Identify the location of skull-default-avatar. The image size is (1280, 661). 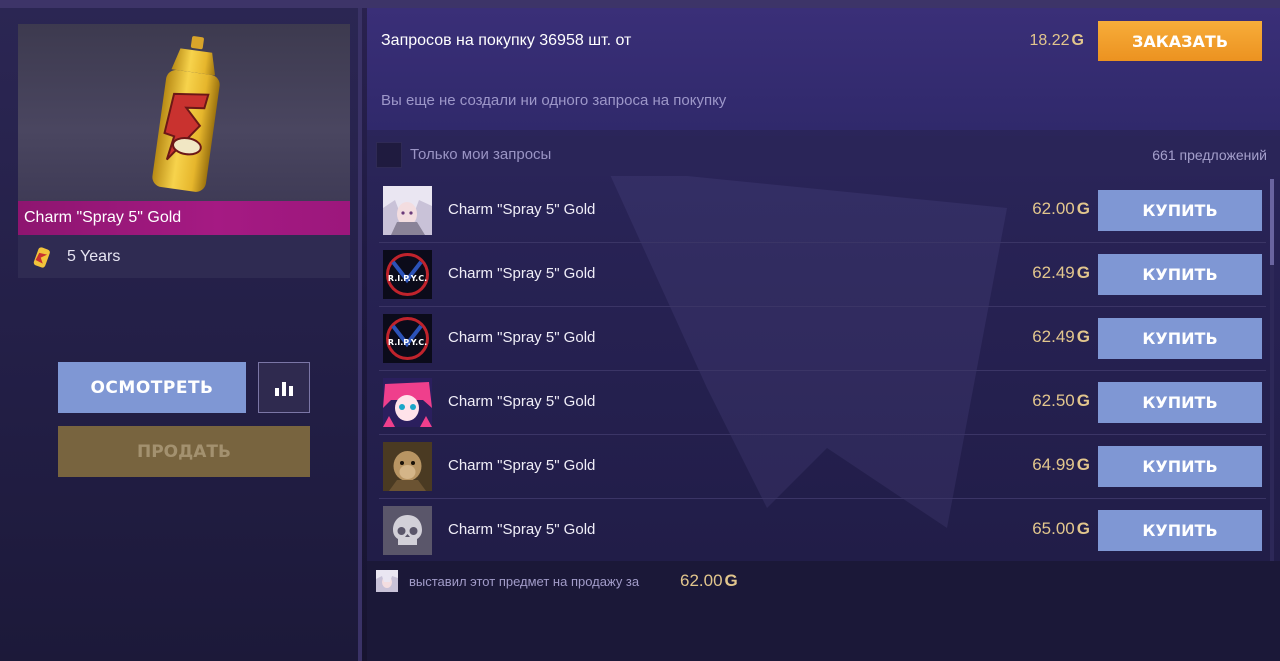
(407, 530).